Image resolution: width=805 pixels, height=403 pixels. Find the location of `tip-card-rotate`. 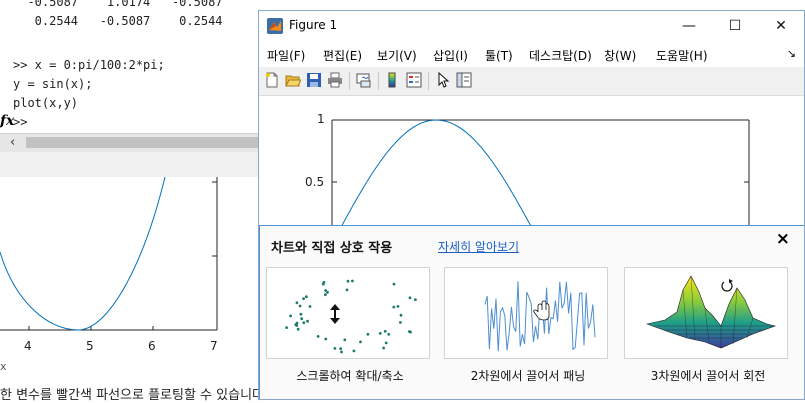

tip-card-rotate is located at coordinates (706, 313).